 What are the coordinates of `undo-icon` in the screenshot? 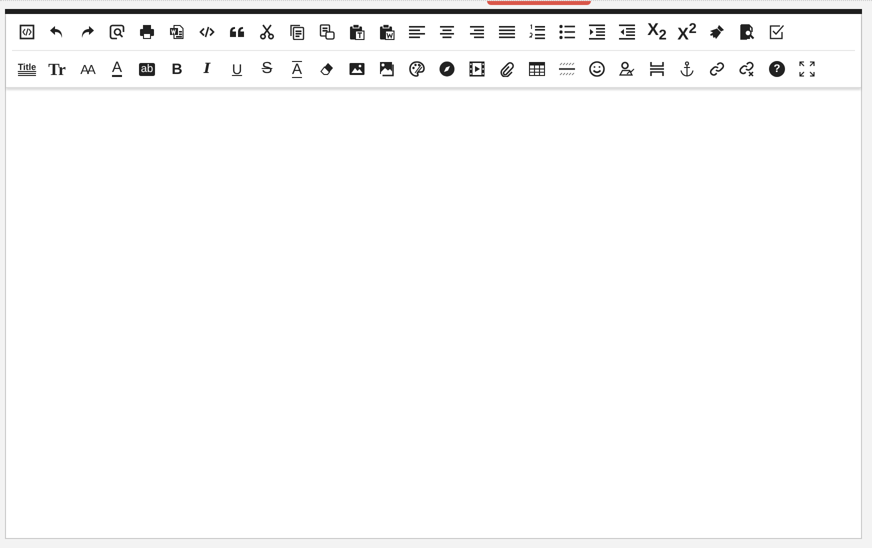 It's located at (57, 32).